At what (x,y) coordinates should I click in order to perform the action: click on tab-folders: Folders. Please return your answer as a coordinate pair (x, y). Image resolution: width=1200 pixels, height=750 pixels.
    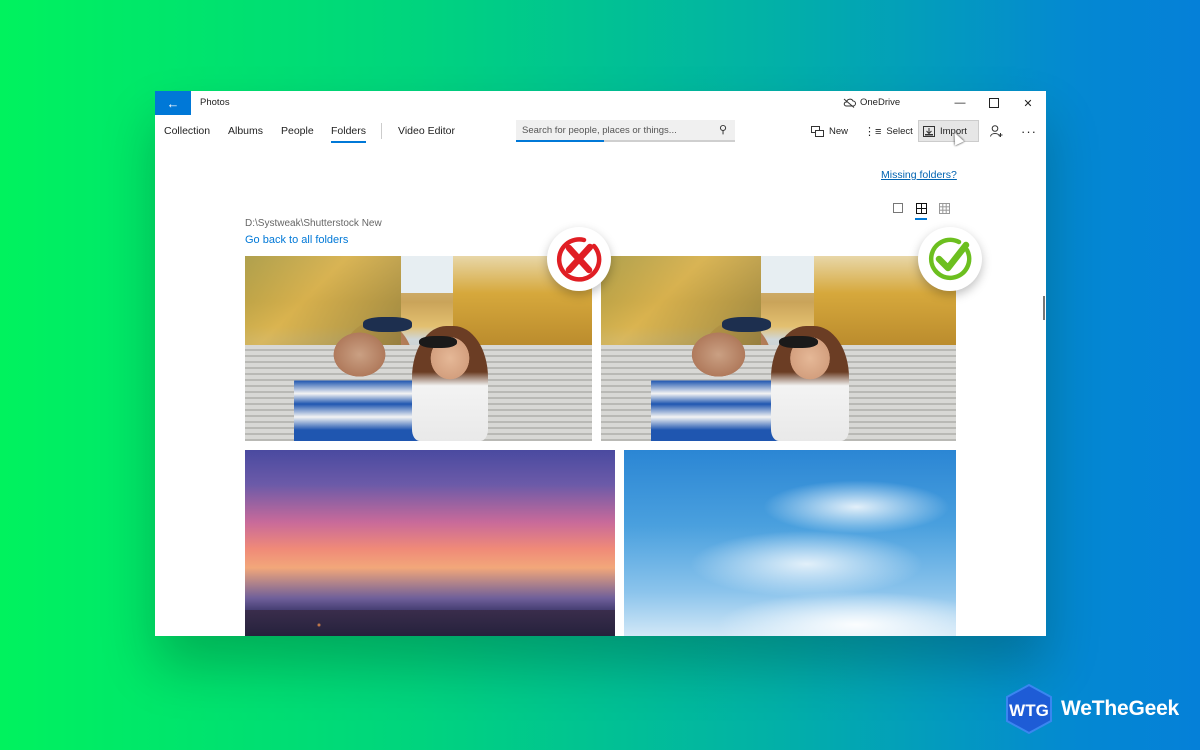
    Looking at the image, I should click on (349, 134).